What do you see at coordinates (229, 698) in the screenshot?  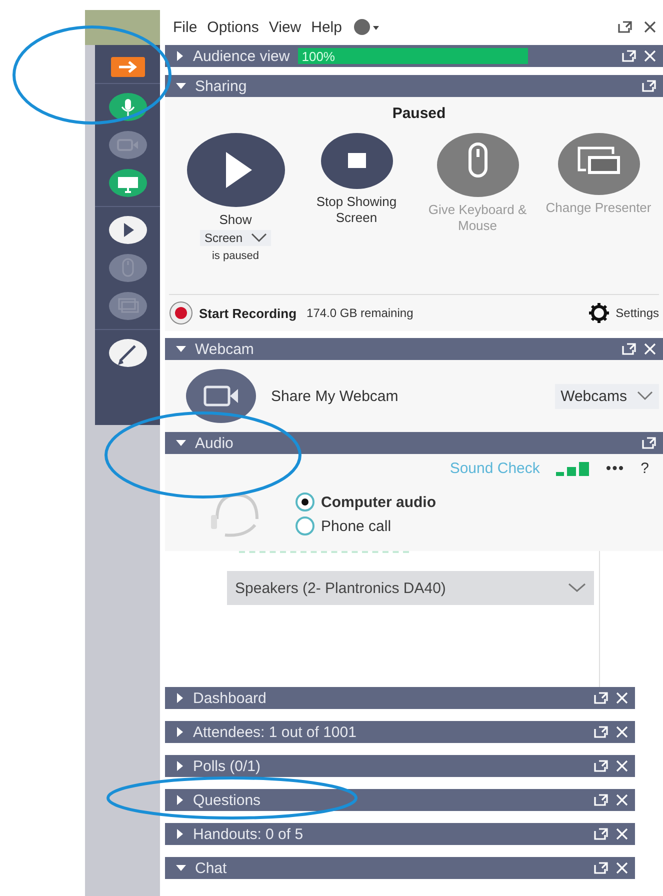 I see `pane-title: Dashboard` at bounding box center [229, 698].